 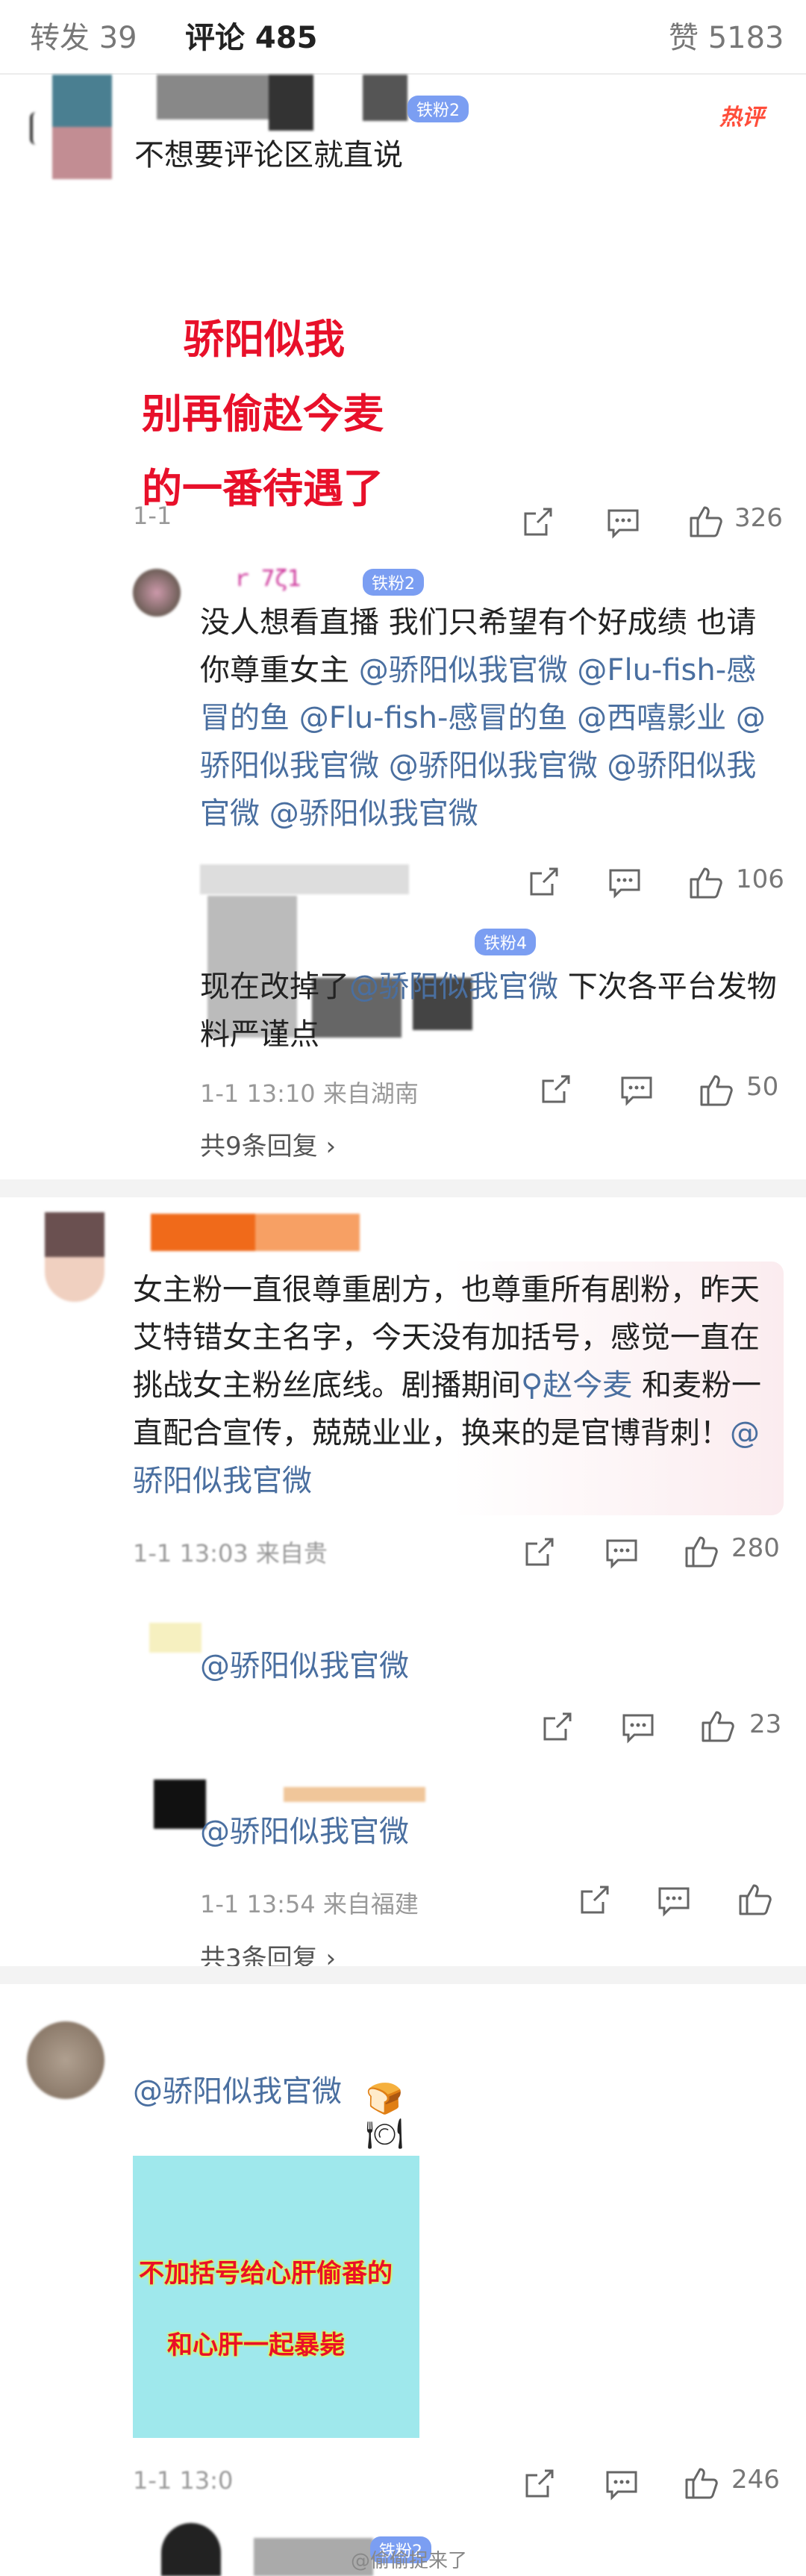 What do you see at coordinates (726, 35) in the screenshot?
I see `tab-likes: 赞 5183` at bounding box center [726, 35].